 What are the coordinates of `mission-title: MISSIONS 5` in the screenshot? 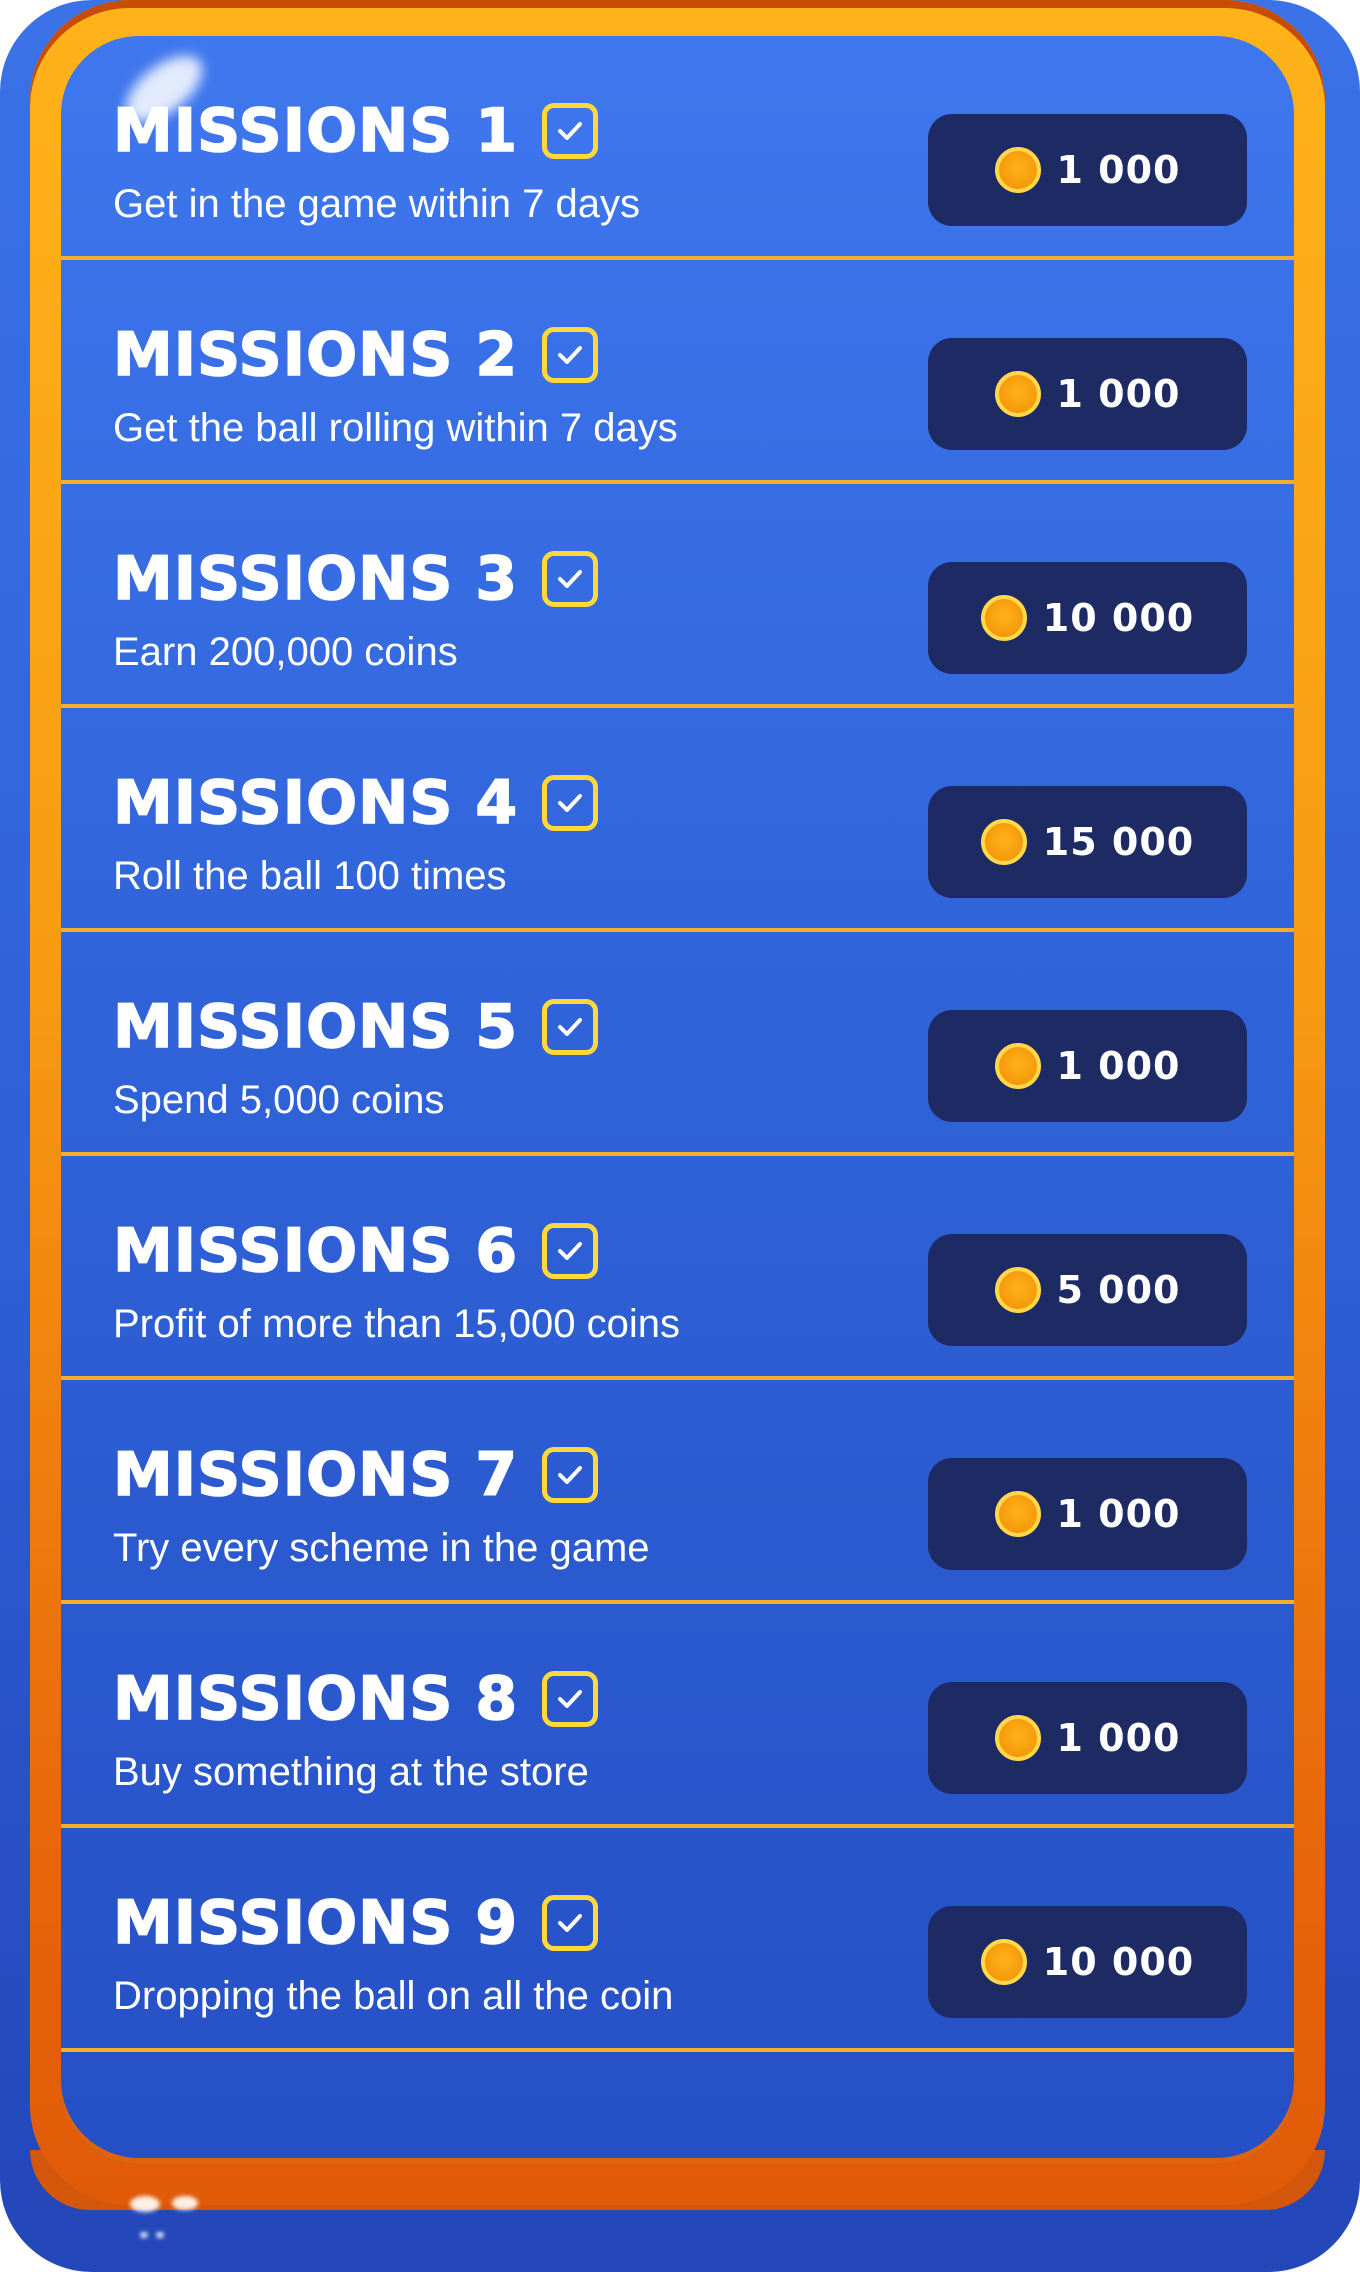 It's located at (315, 1027).